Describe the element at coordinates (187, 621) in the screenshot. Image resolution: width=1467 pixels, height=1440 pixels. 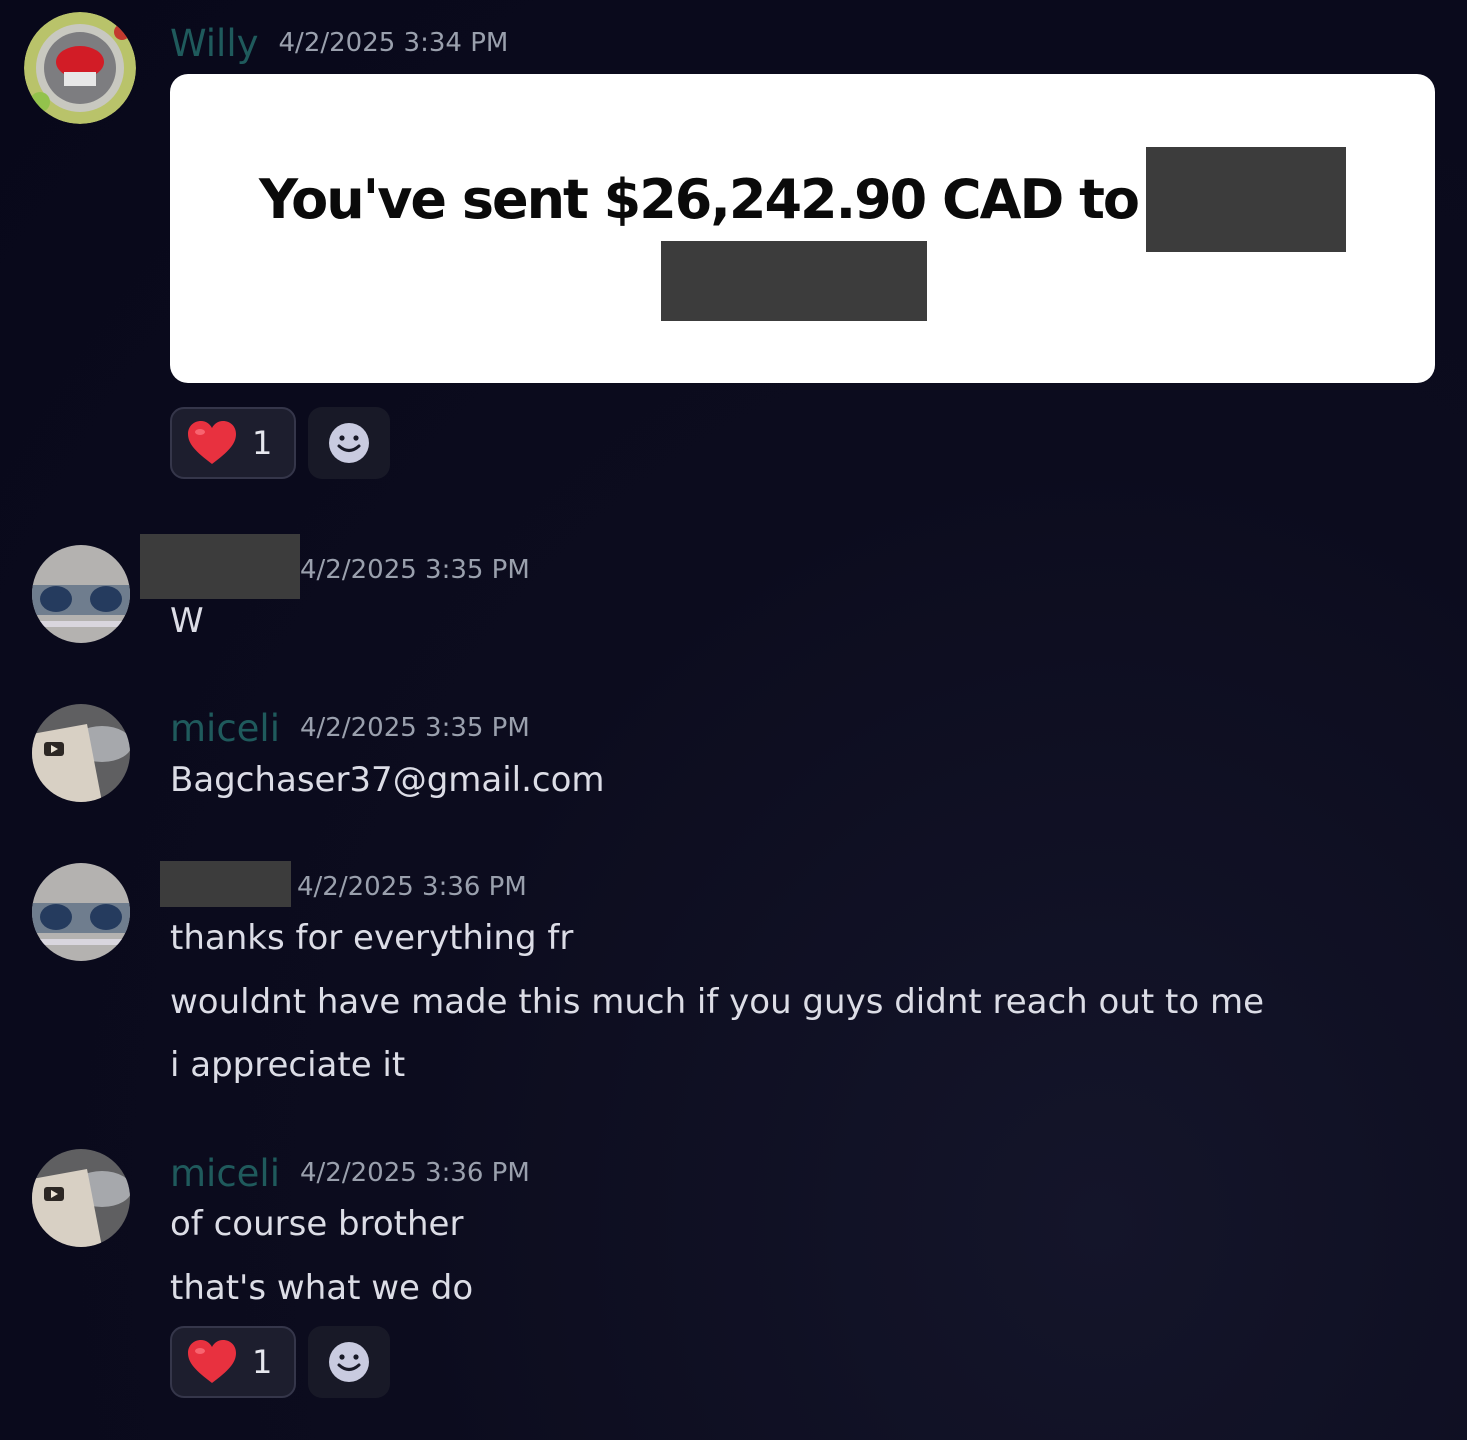
I see `message-text: W` at that location.